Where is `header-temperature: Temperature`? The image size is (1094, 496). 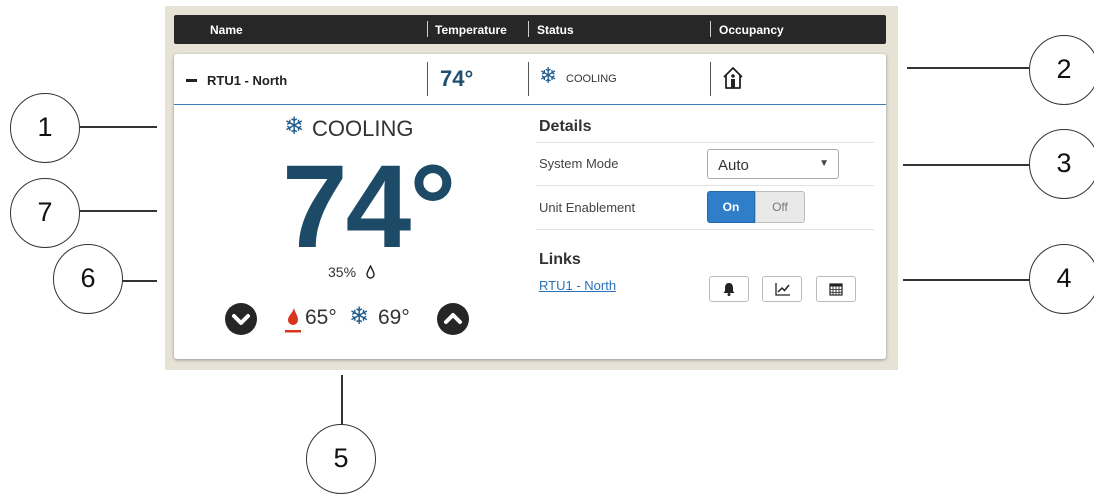 header-temperature: Temperature is located at coordinates (471, 30).